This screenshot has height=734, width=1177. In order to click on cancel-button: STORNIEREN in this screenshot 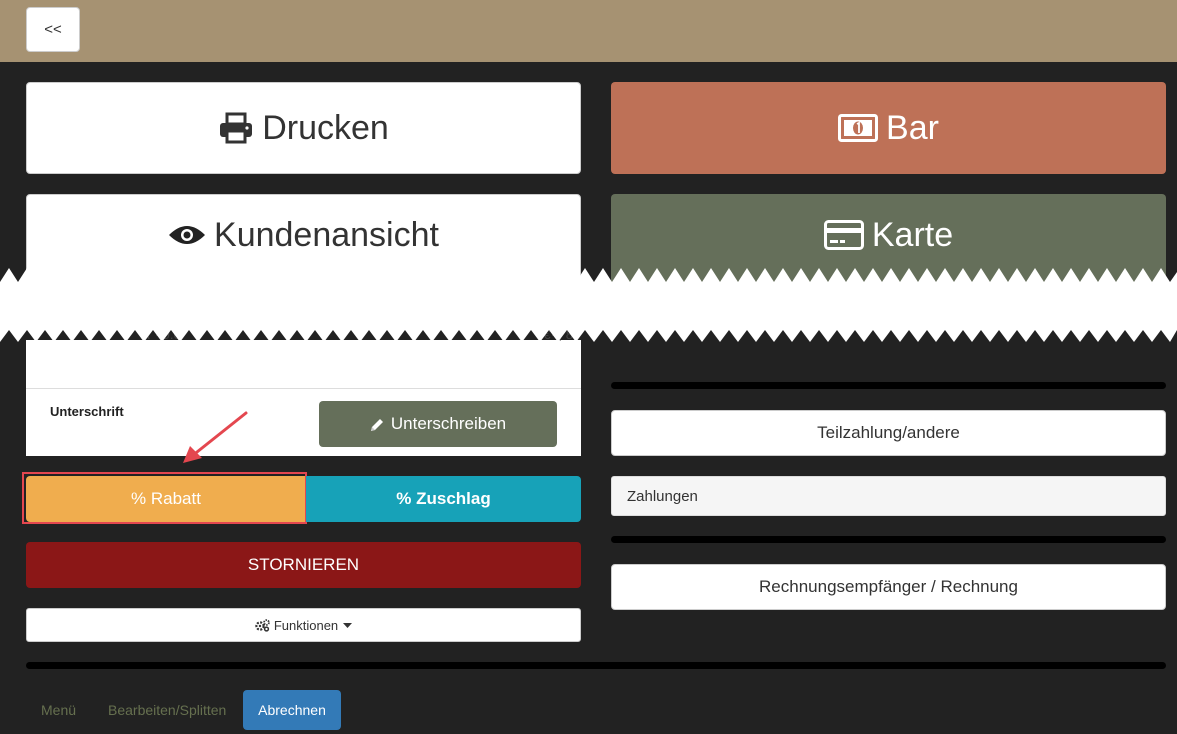, I will do `click(303, 565)`.